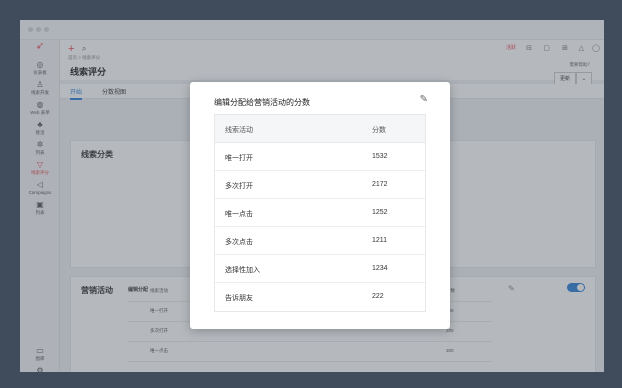  Describe the element at coordinates (379, 130) in the screenshot. I see `header-score: 分数` at that location.